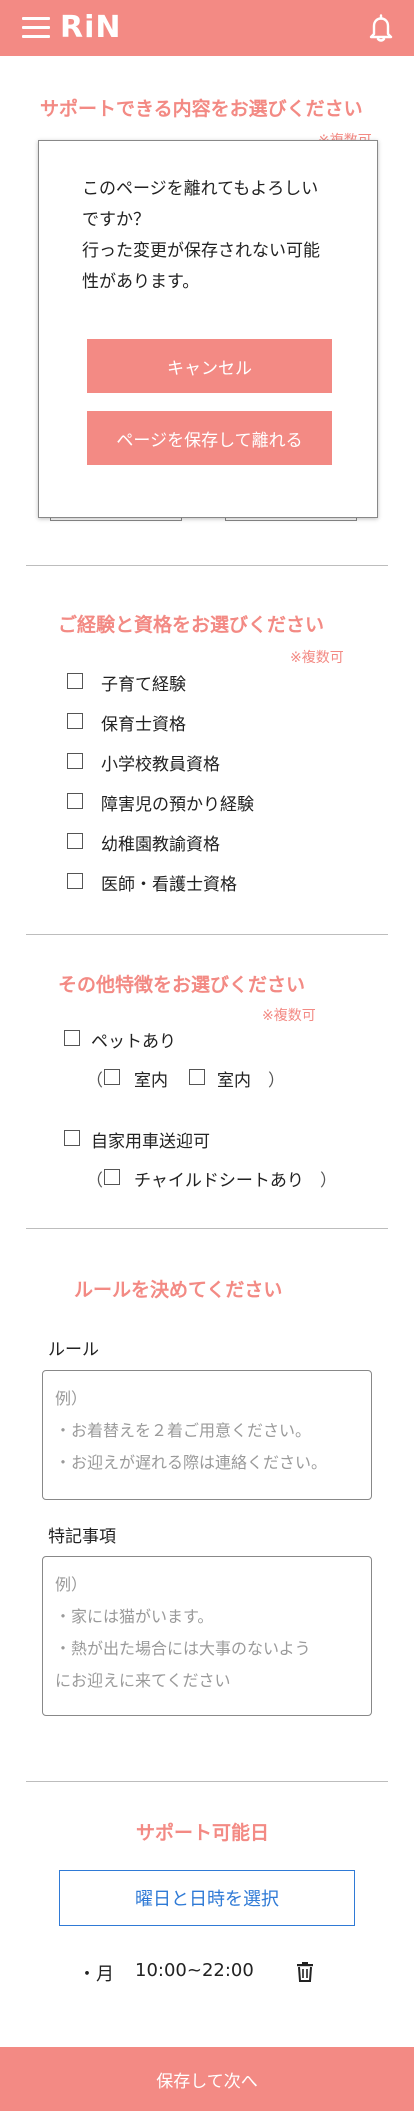 This screenshot has width=414, height=2111. Describe the element at coordinates (160, 765) in the screenshot. I see `experience-label: 小学校教員資格` at that location.